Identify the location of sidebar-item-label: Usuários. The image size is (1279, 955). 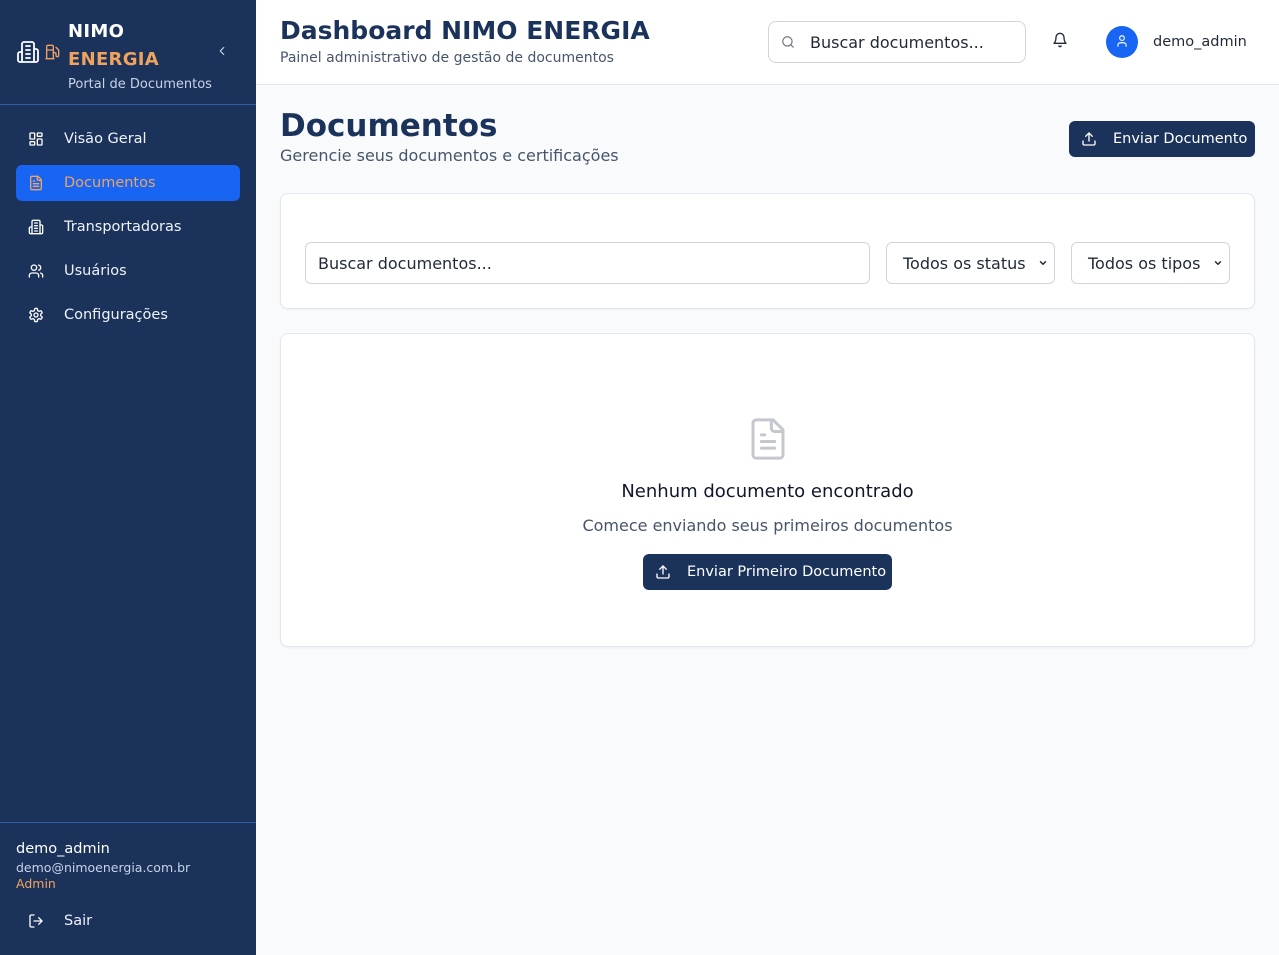
(95, 271).